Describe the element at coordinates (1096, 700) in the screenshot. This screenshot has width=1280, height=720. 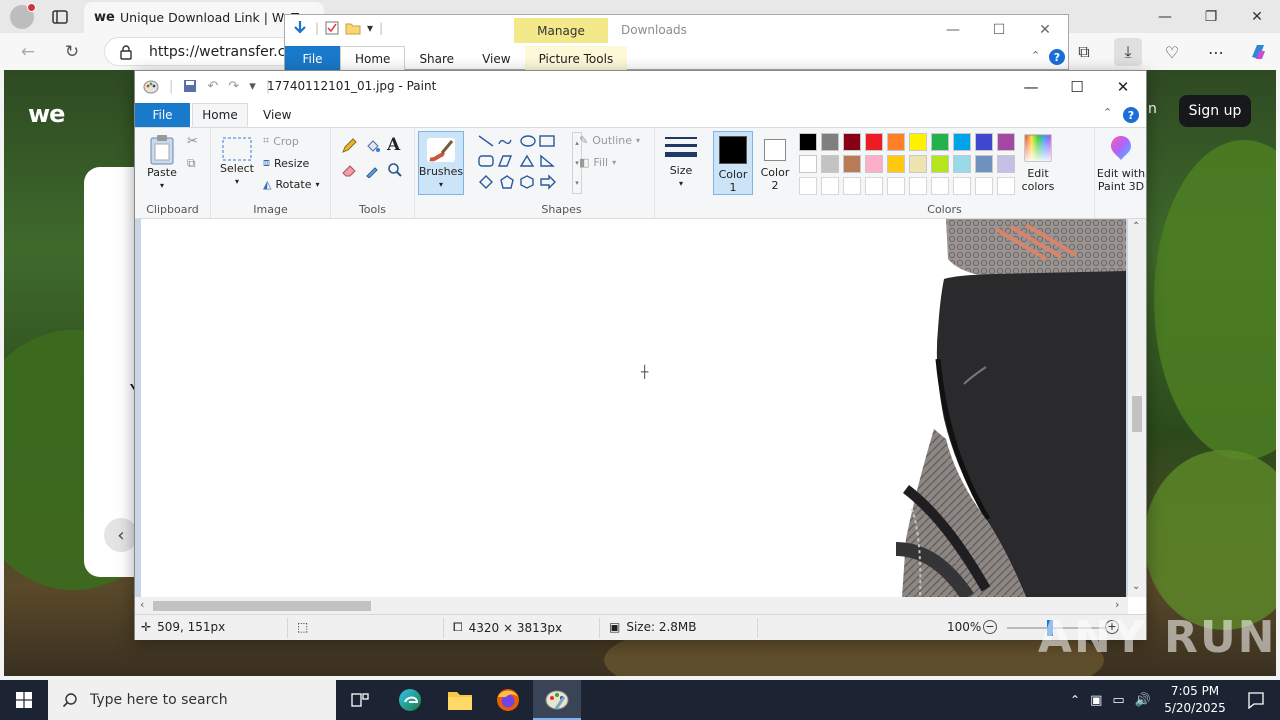
I see `device-icon: ▣` at that location.